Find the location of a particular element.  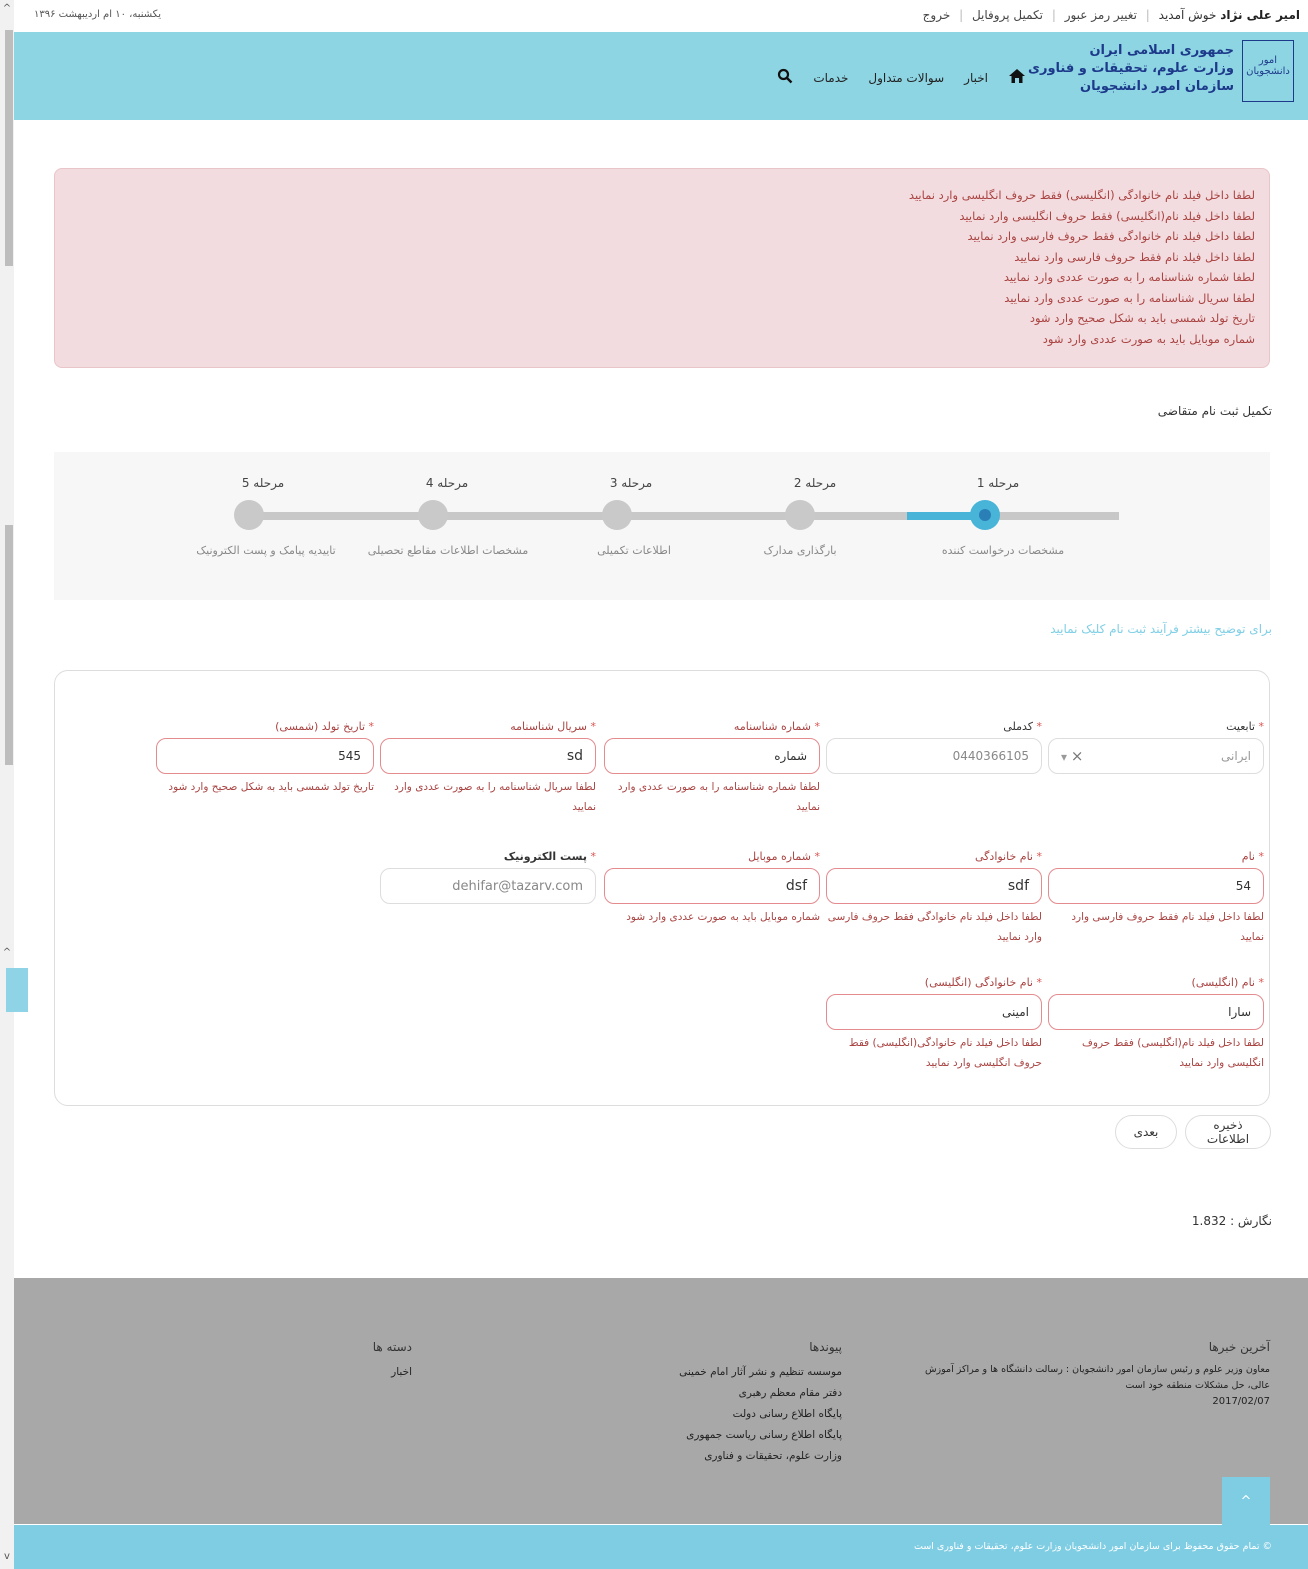

step-4-title: مرحله 4 is located at coordinates (447, 483).